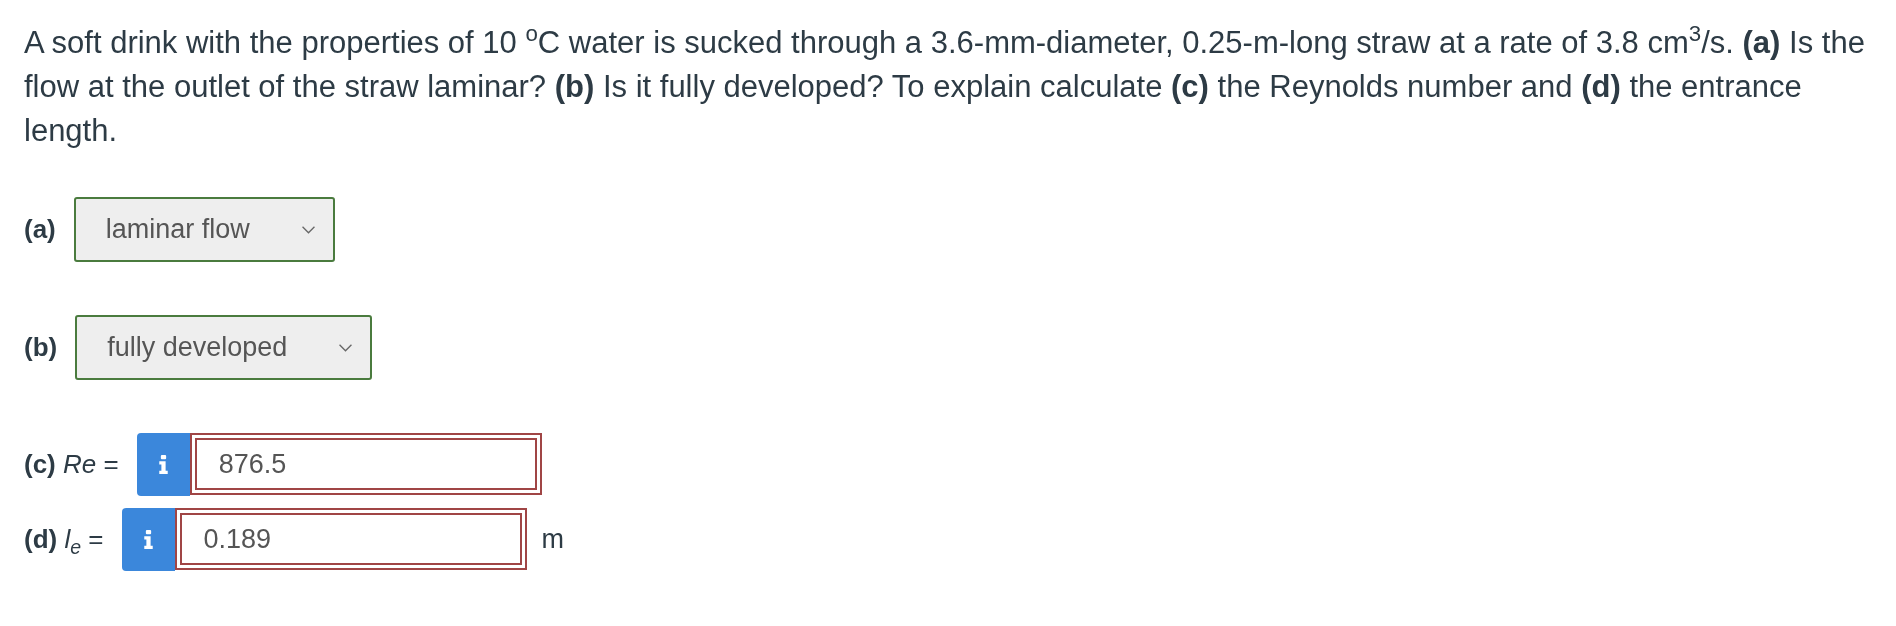  I want to click on part-label: (d) l$_{e}$ =, so click(64, 539).